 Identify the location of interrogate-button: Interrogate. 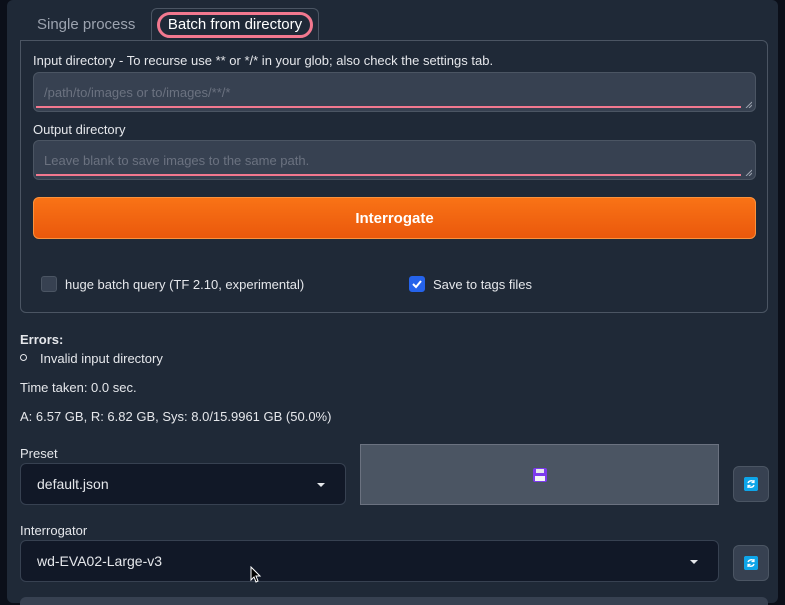
(394, 218).